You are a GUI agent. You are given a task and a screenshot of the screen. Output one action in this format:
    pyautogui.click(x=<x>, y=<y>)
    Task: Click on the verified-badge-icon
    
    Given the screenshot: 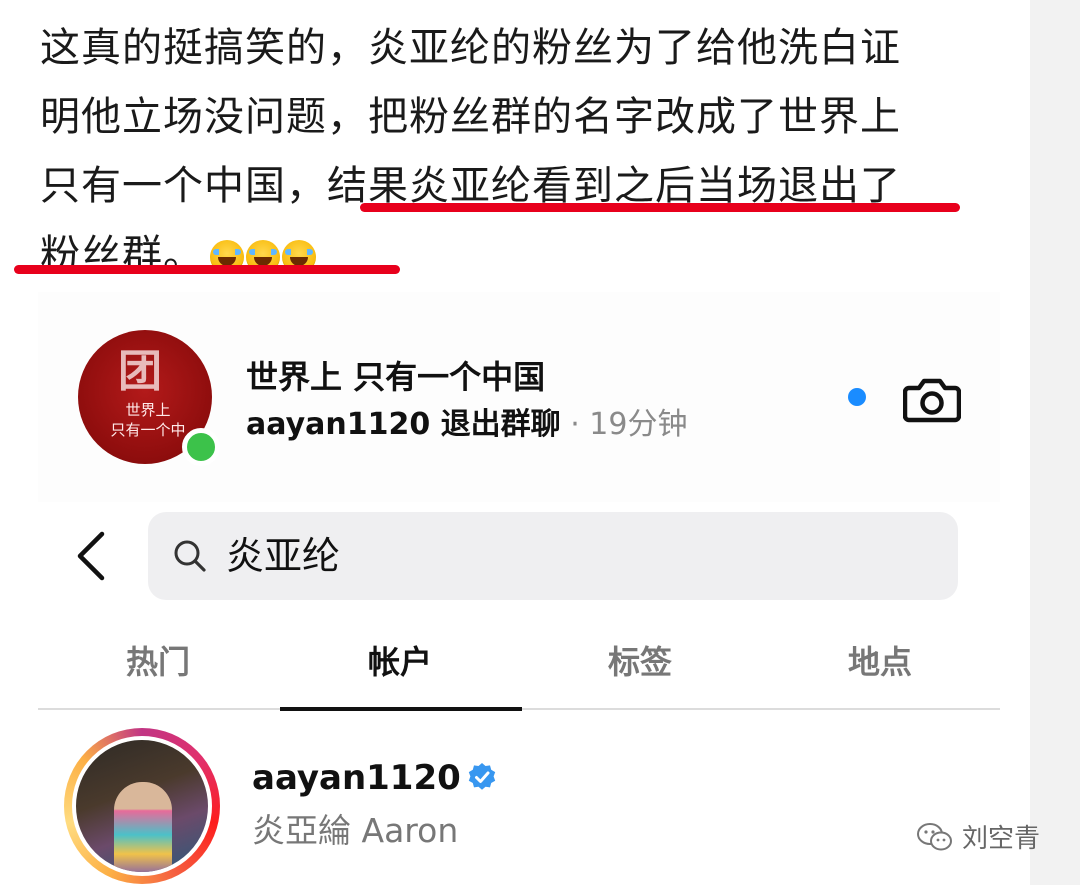 What is the action you would take?
    pyautogui.click(x=481, y=776)
    